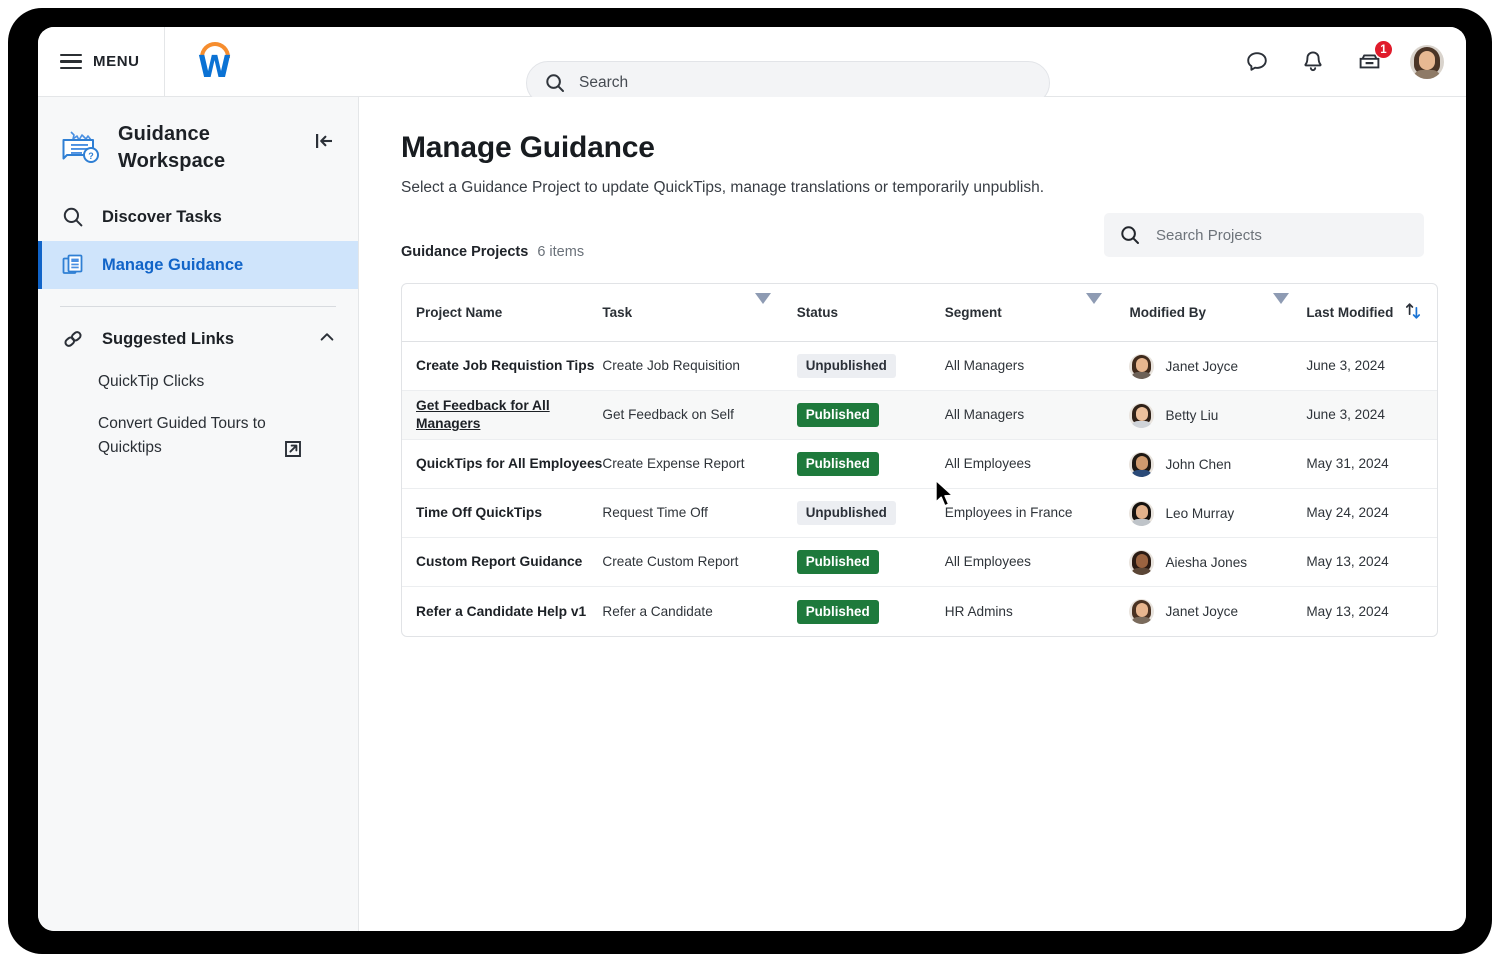 The image size is (1500, 962). What do you see at coordinates (973, 312) in the screenshot?
I see `column-header-segment: Segment` at bounding box center [973, 312].